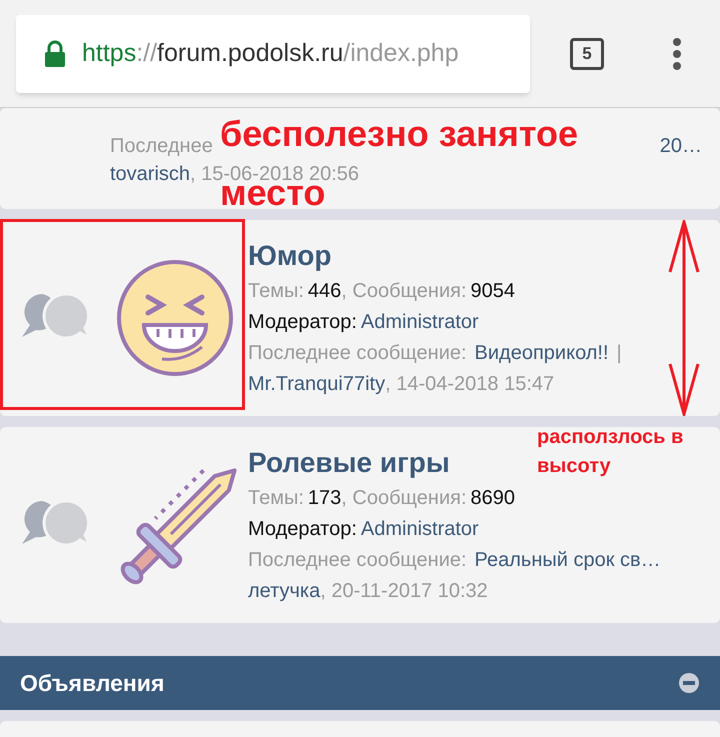  Describe the element at coordinates (689, 683) in the screenshot. I see `collapse-icon` at that location.